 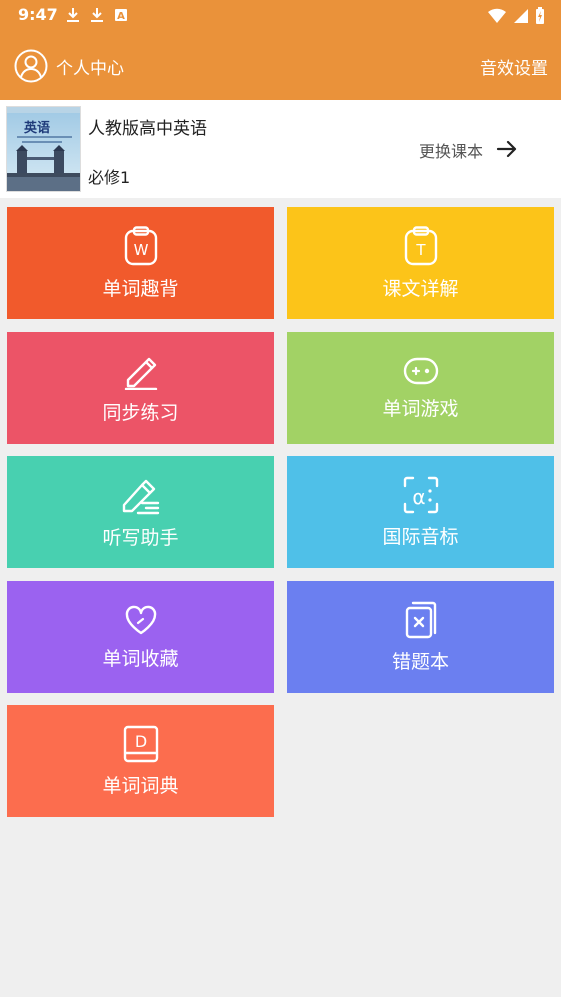 I want to click on tile-mistake-book: 错题本, so click(x=420, y=637).